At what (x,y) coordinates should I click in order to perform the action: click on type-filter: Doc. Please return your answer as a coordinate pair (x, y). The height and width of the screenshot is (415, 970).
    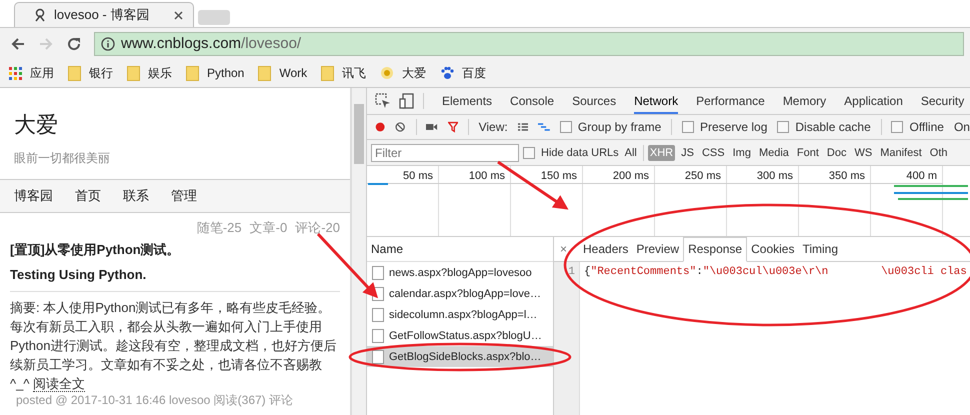
    Looking at the image, I should click on (836, 152).